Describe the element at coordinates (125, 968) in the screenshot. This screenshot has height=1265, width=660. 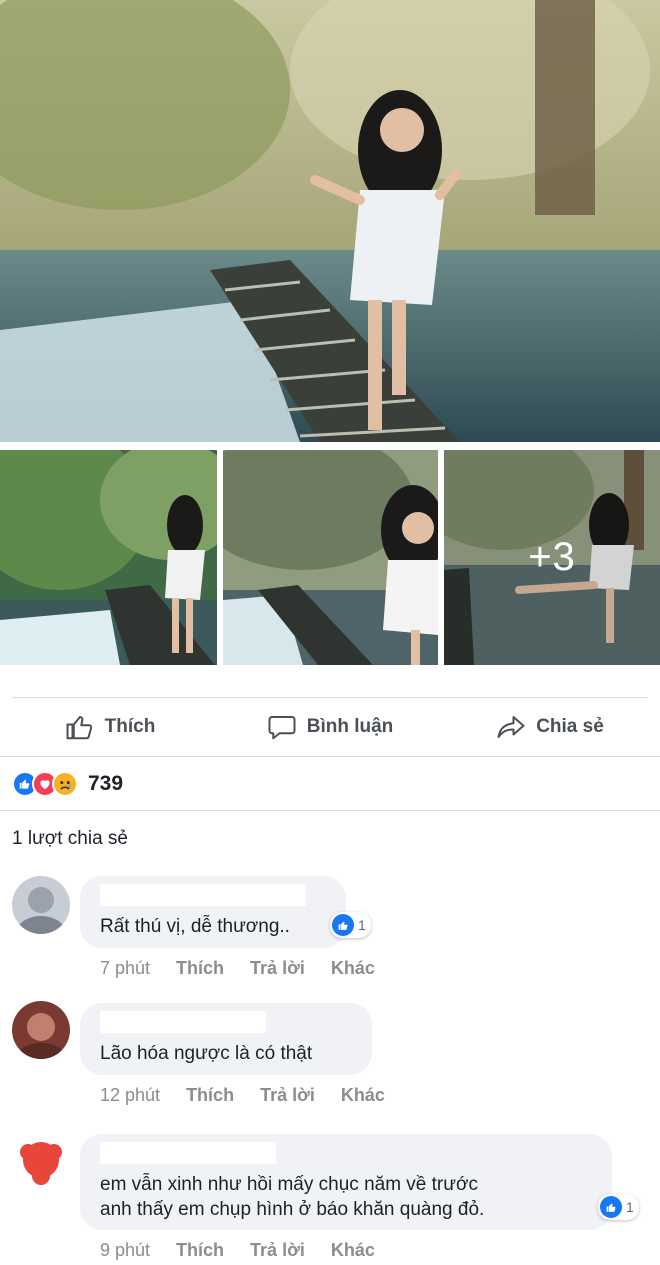
I see `comment-time: 7 phút` at that location.